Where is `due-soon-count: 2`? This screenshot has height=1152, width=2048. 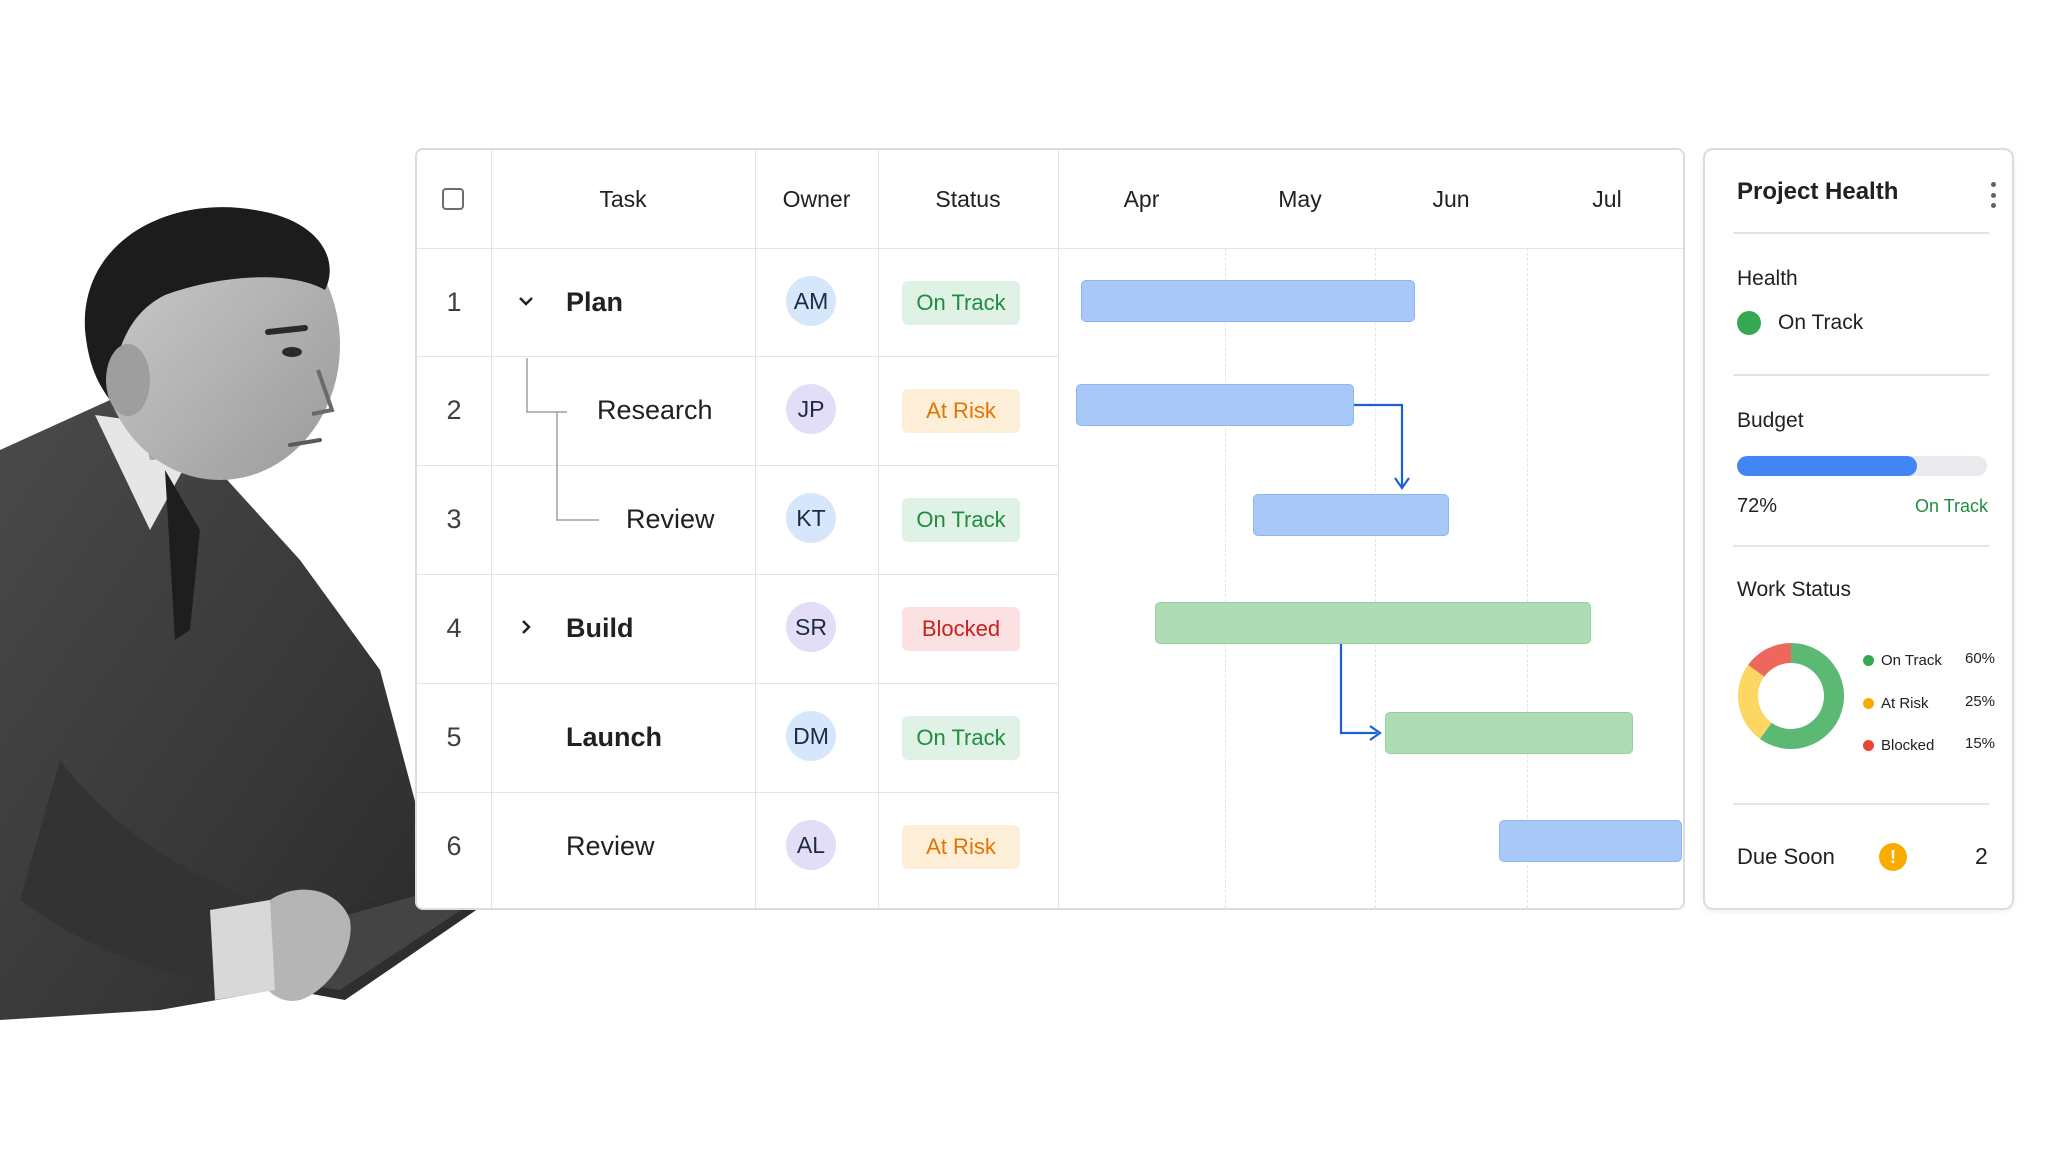
due-soon-count: 2 is located at coordinates (1981, 856).